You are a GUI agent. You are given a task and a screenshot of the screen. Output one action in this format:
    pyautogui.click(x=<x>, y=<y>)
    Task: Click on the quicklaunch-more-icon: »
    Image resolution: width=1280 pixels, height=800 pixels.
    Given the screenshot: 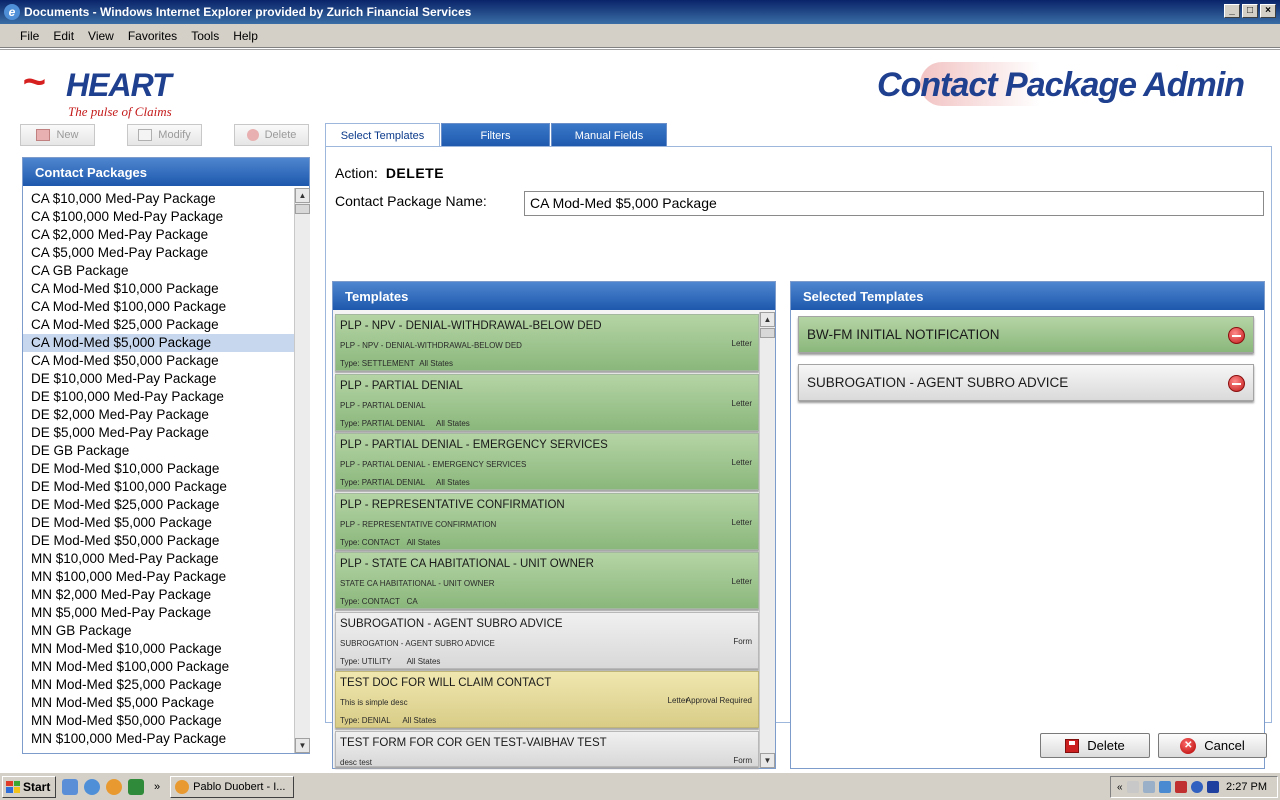 What is the action you would take?
    pyautogui.click(x=157, y=787)
    